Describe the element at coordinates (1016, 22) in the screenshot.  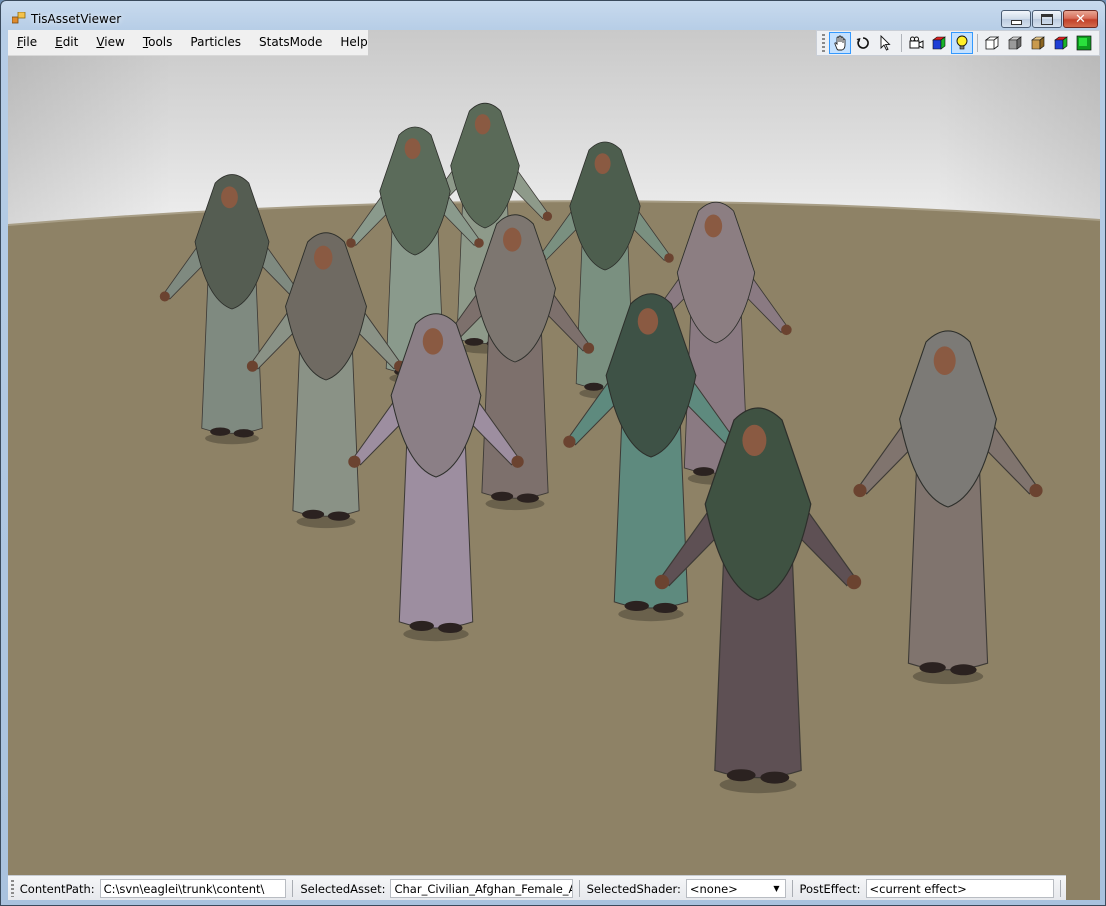
I see `minimize-icon` at that location.